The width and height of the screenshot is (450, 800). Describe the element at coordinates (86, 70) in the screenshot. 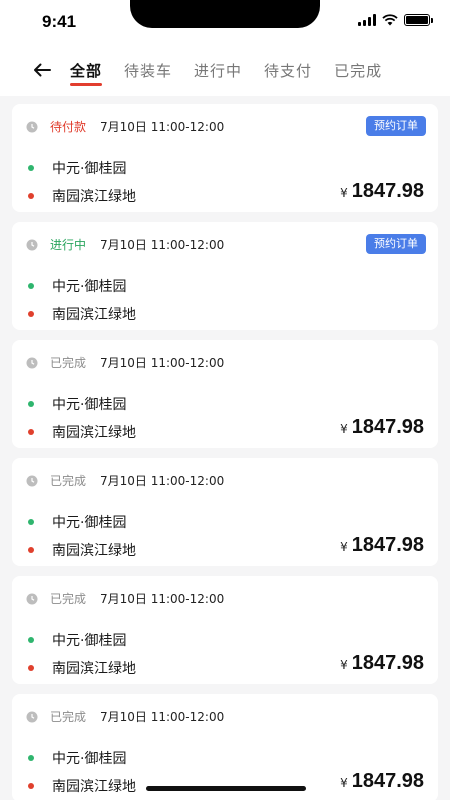

I see `tab-all: 全部` at that location.